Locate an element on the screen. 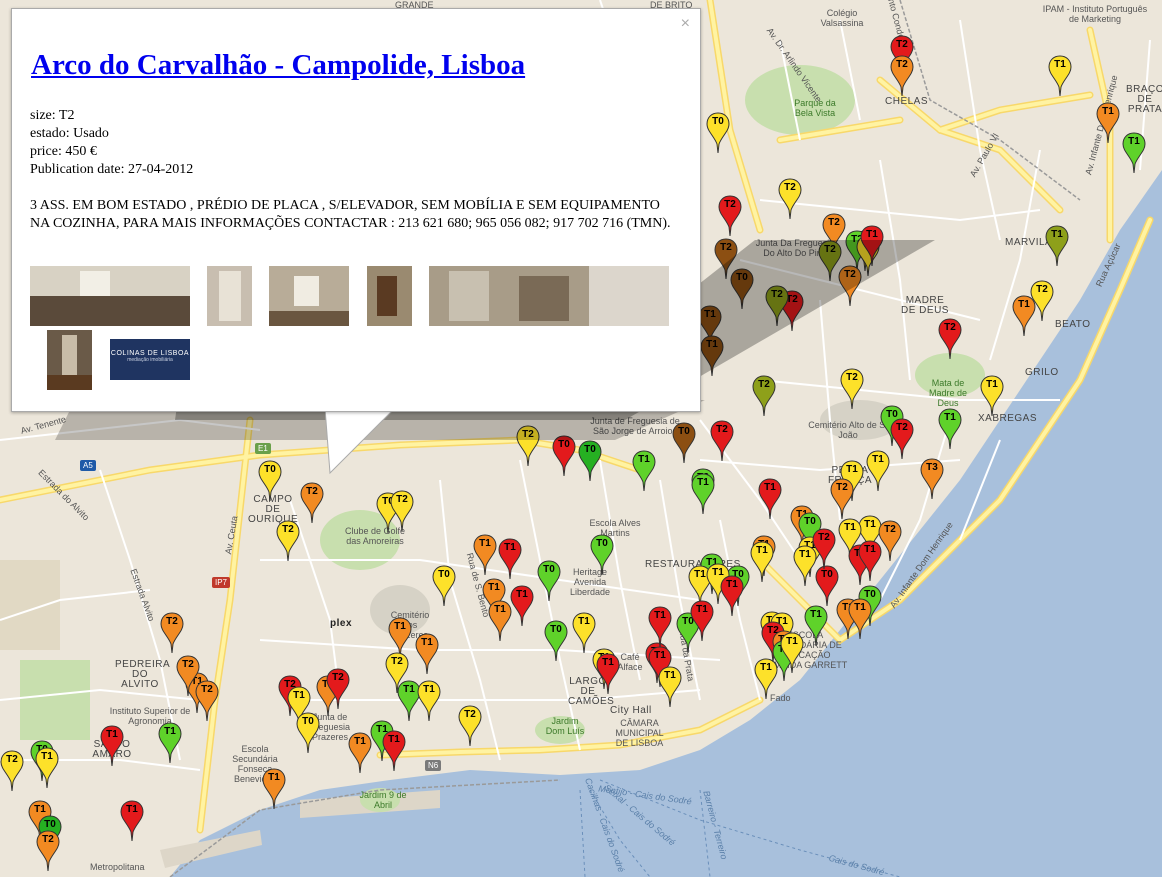 Image resolution: width=1162 pixels, height=877 pixels. road-shield-ip7: IP7 is located at coordinates (221, 582).